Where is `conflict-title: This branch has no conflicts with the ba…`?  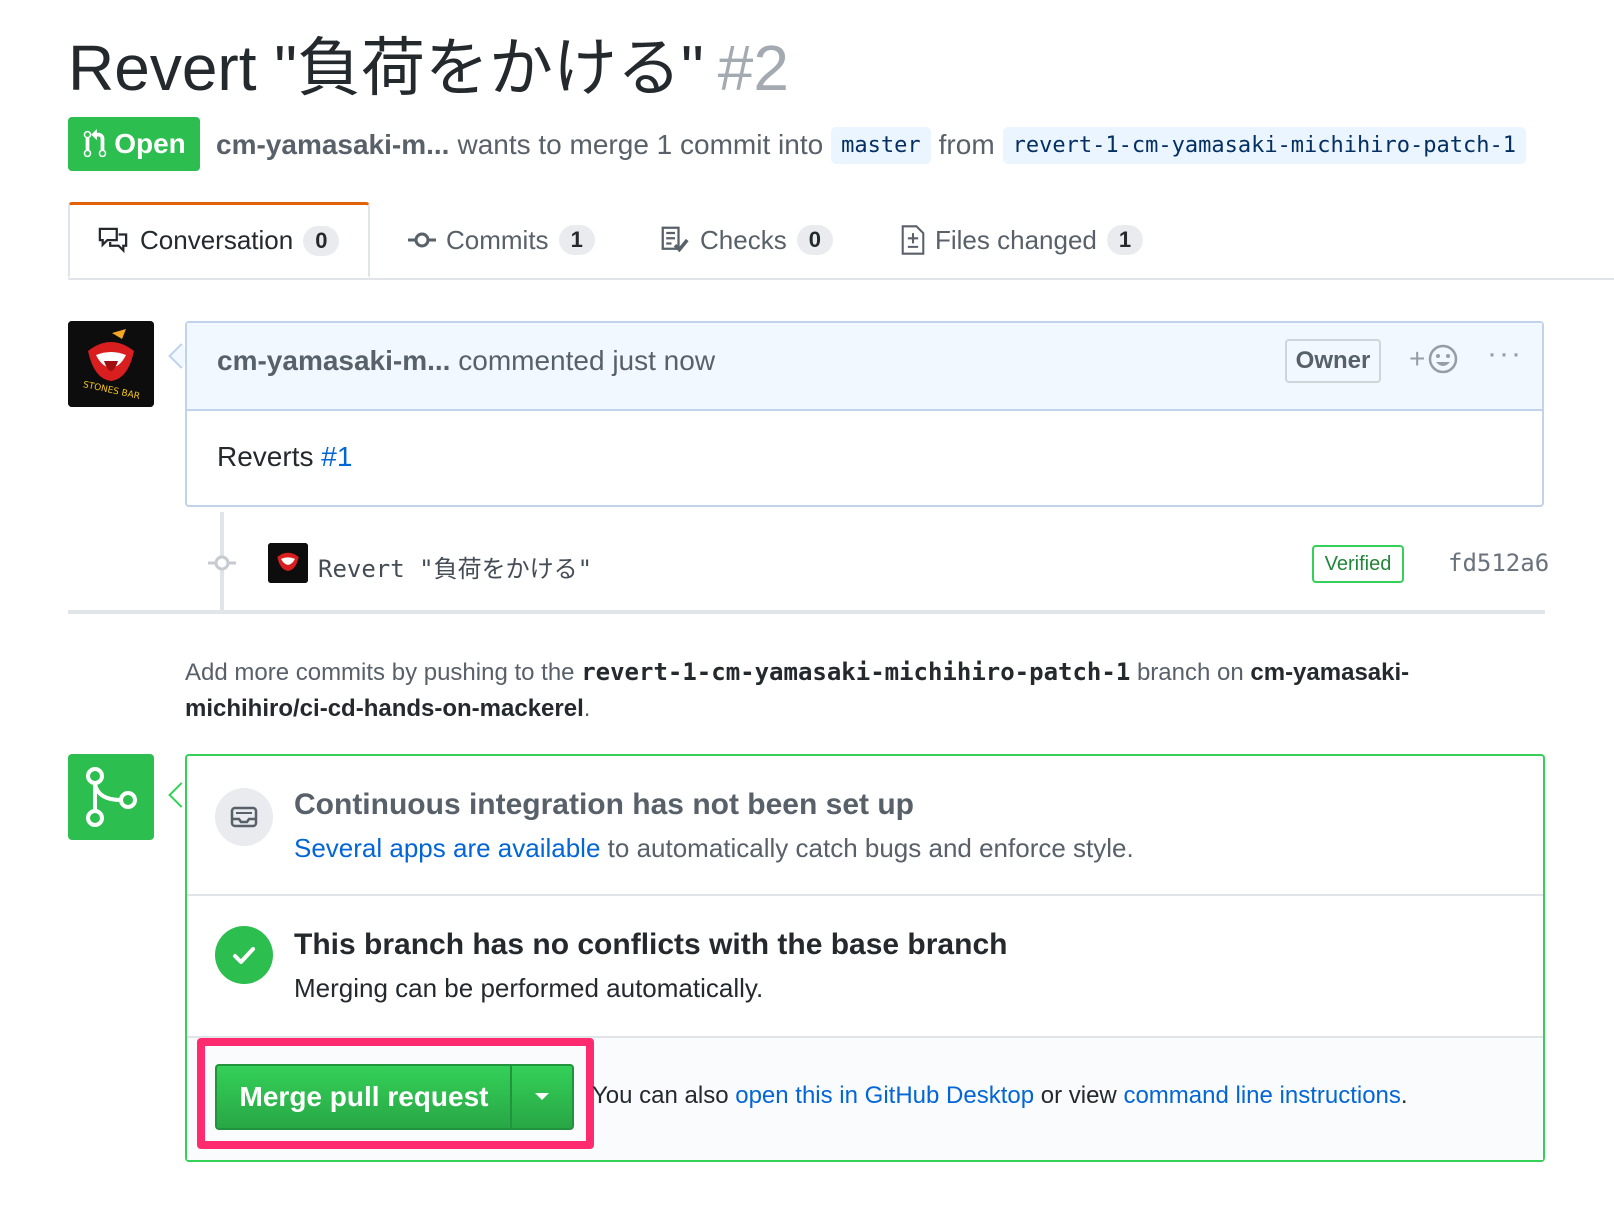 conflict-title: This branch has no conflicts with the ba… is located at coordinates (651, 944).